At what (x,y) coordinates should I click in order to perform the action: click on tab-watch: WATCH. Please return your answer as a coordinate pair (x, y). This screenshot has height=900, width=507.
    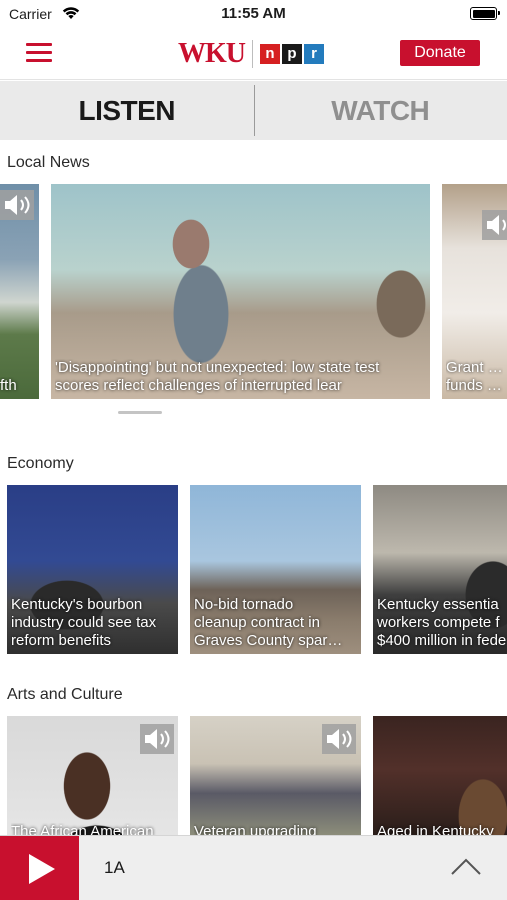
    Looking at the image, I should click on (380, 110).